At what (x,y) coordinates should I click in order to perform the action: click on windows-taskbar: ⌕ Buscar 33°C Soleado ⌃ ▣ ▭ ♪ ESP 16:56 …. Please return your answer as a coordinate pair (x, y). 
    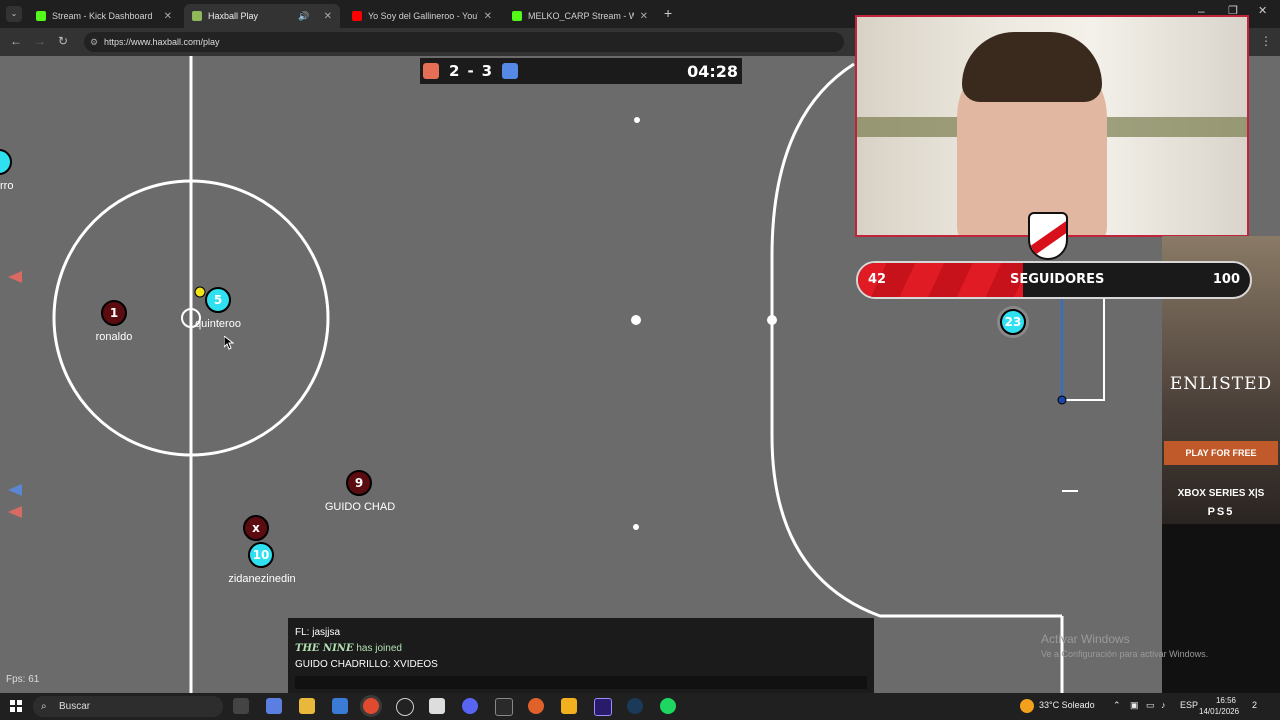
    Looking at the image, I should click on (640, 706).